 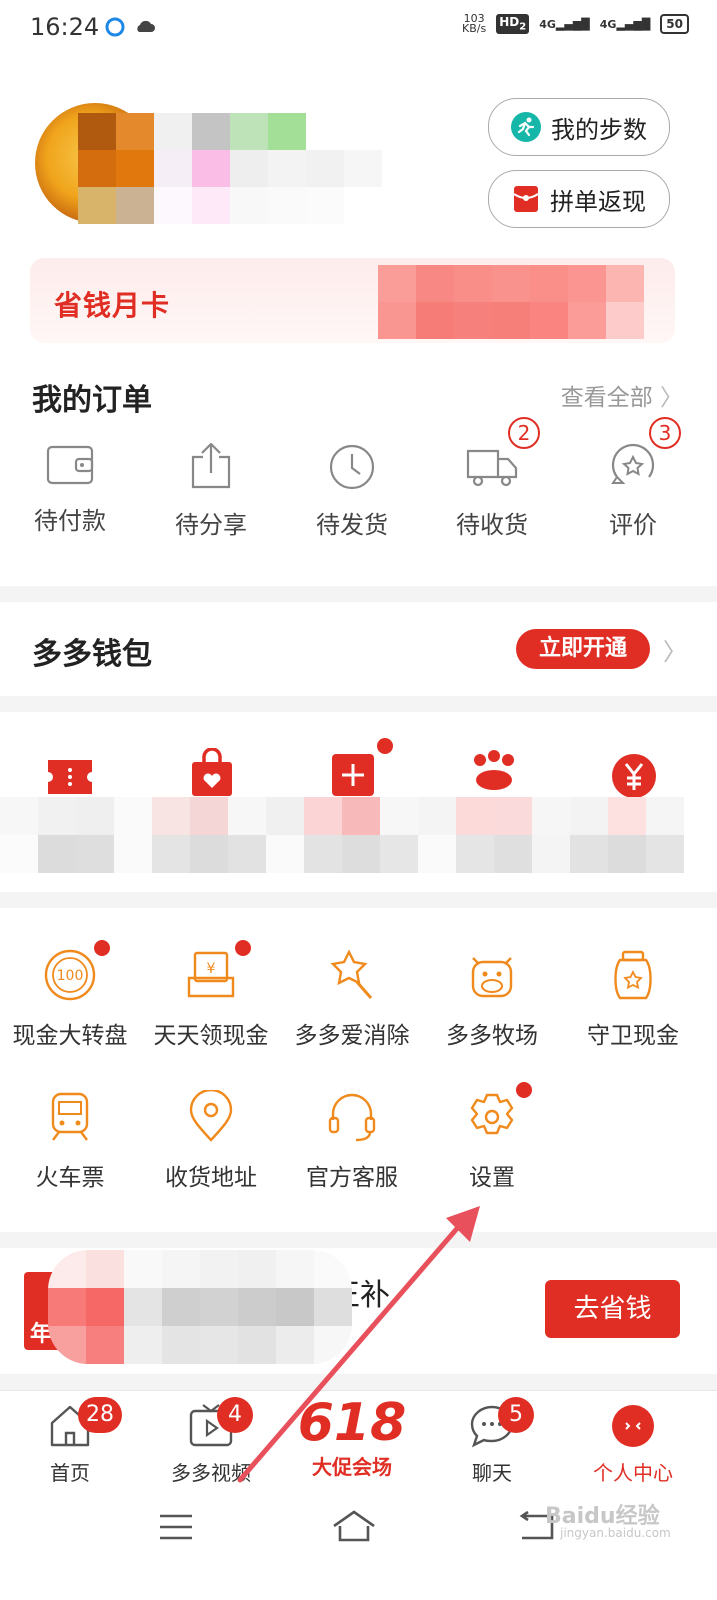 What do you see at coordinates (516, 1415) in the screenshot?
I see `chat-badge: 5` at bounding box center [516, 1415].